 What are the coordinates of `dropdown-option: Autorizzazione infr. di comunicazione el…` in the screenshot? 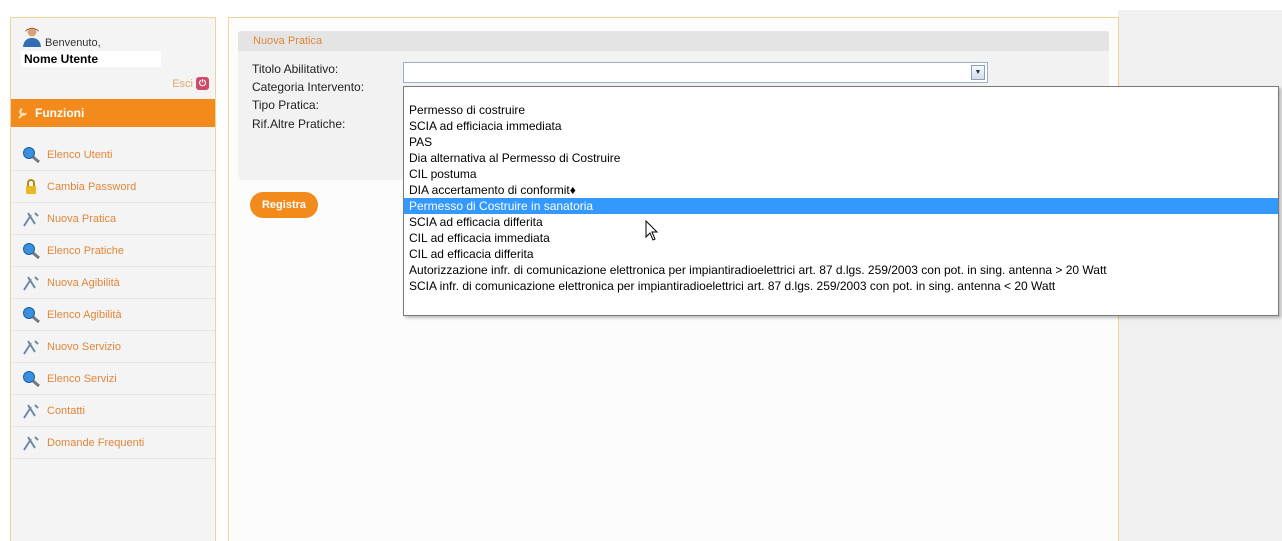 It's located at (841, 270).